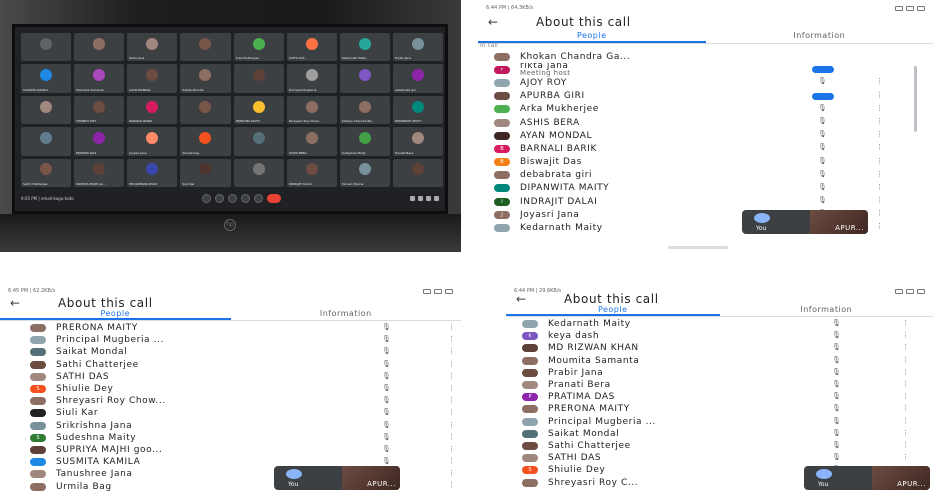 The height and width of the screenshot is (491, 933). What do you see at coordinates (230, 401) in the screenshot?
I see `participant-row: Shreyasri Roy Chow... 🎙 ⋮` at bounding box center [230, 401].